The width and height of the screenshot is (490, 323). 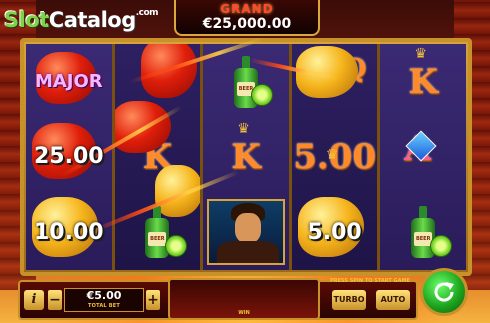 What do you see at coordinates (81, 20) in the screenshot?
I see `watermark-logo: SlotCatalog.com` at bounding box center [81, 20].